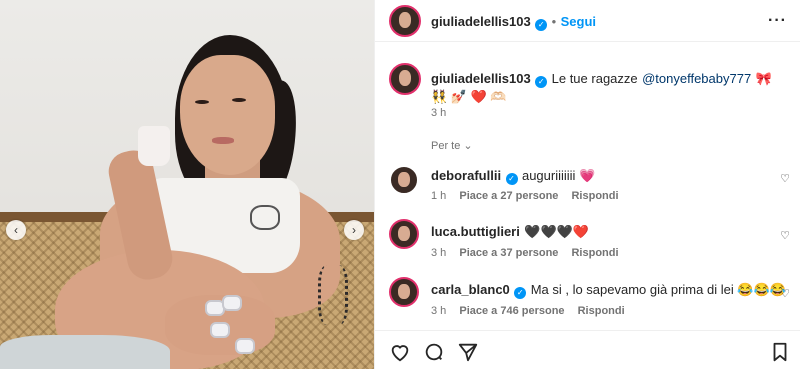  I want to click on photo-tattoo, so click(333, 295).